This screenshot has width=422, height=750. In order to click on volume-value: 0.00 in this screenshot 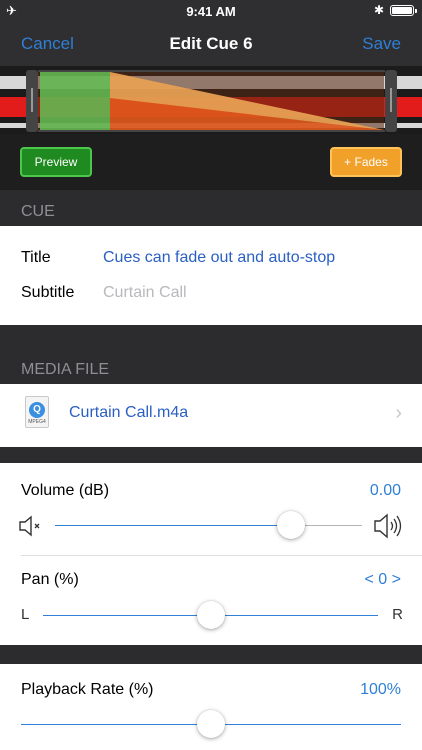, I will do `click(385, 490)`.